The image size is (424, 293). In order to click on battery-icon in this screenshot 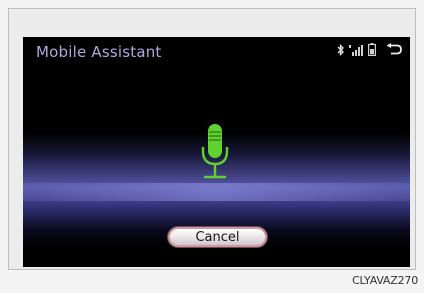, I will do `click(372, 49)`.